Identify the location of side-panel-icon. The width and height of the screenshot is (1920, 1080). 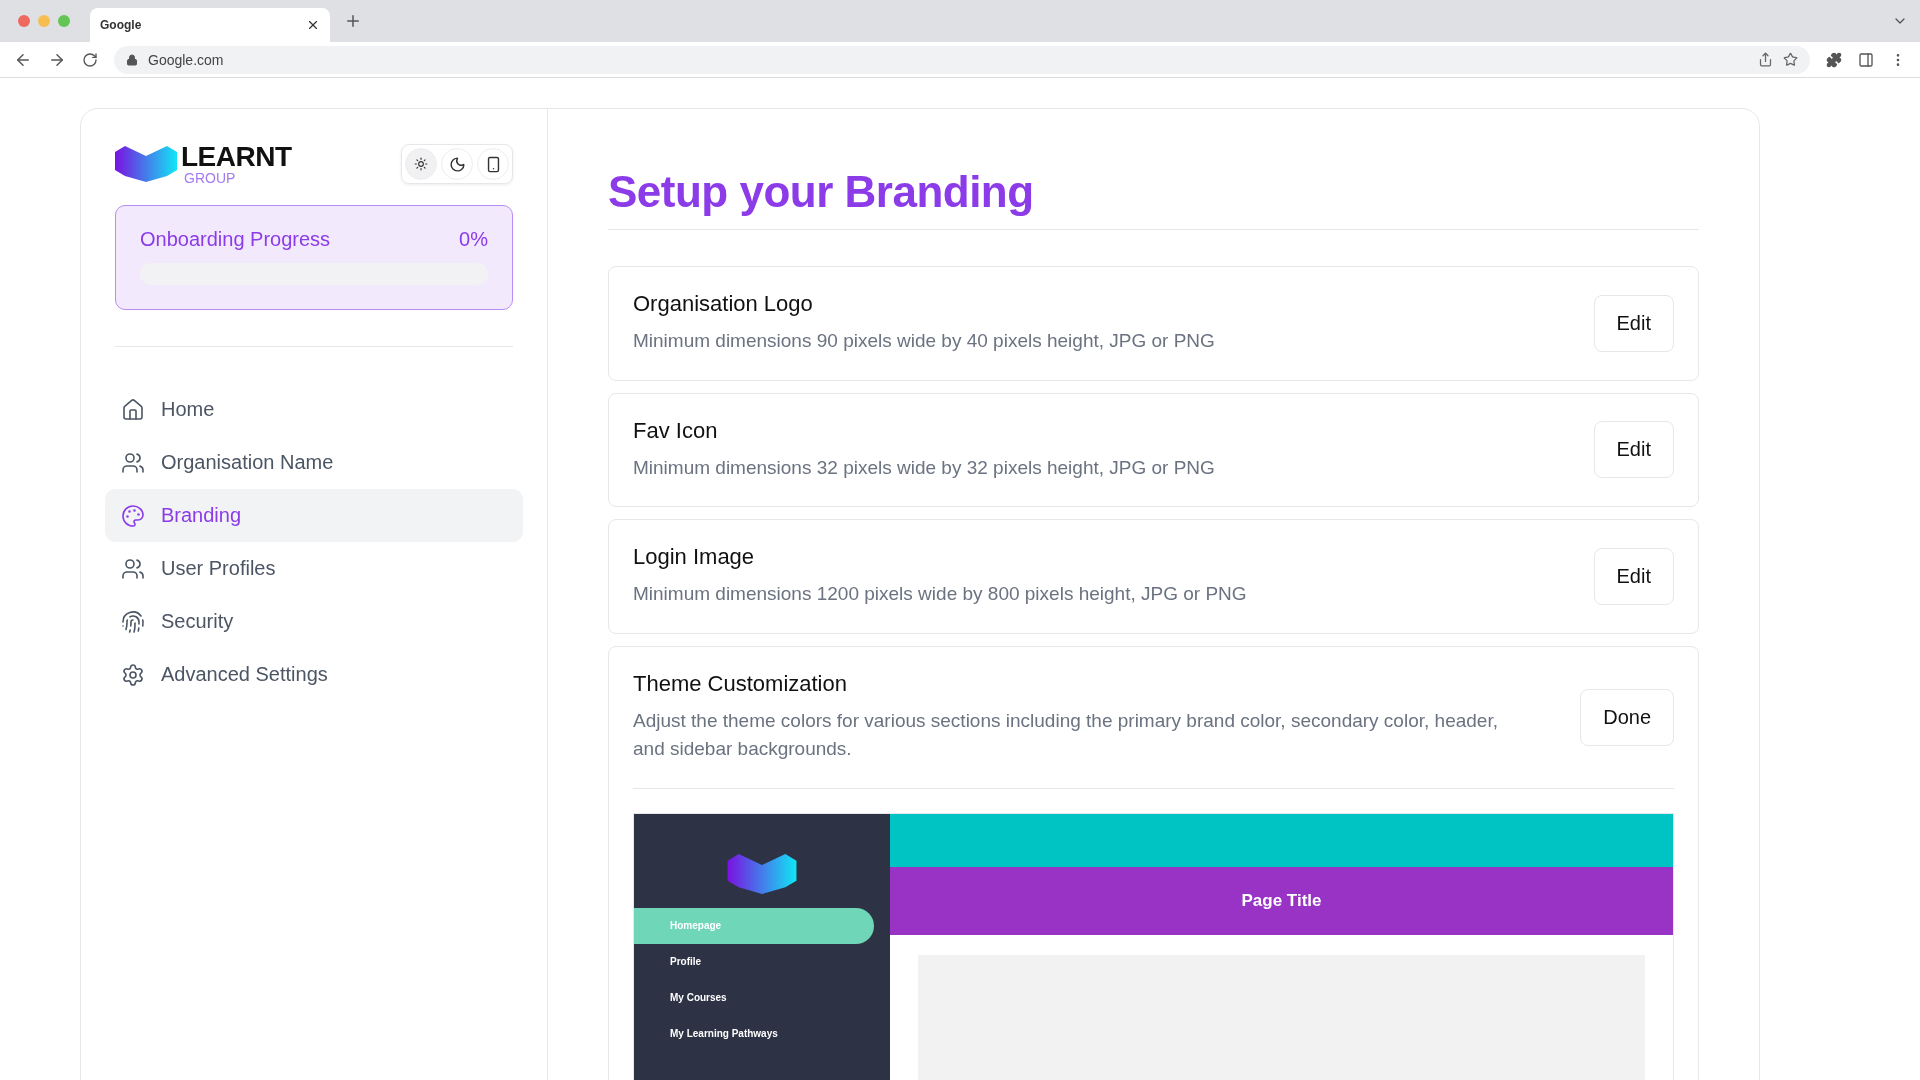
(1866, 59).